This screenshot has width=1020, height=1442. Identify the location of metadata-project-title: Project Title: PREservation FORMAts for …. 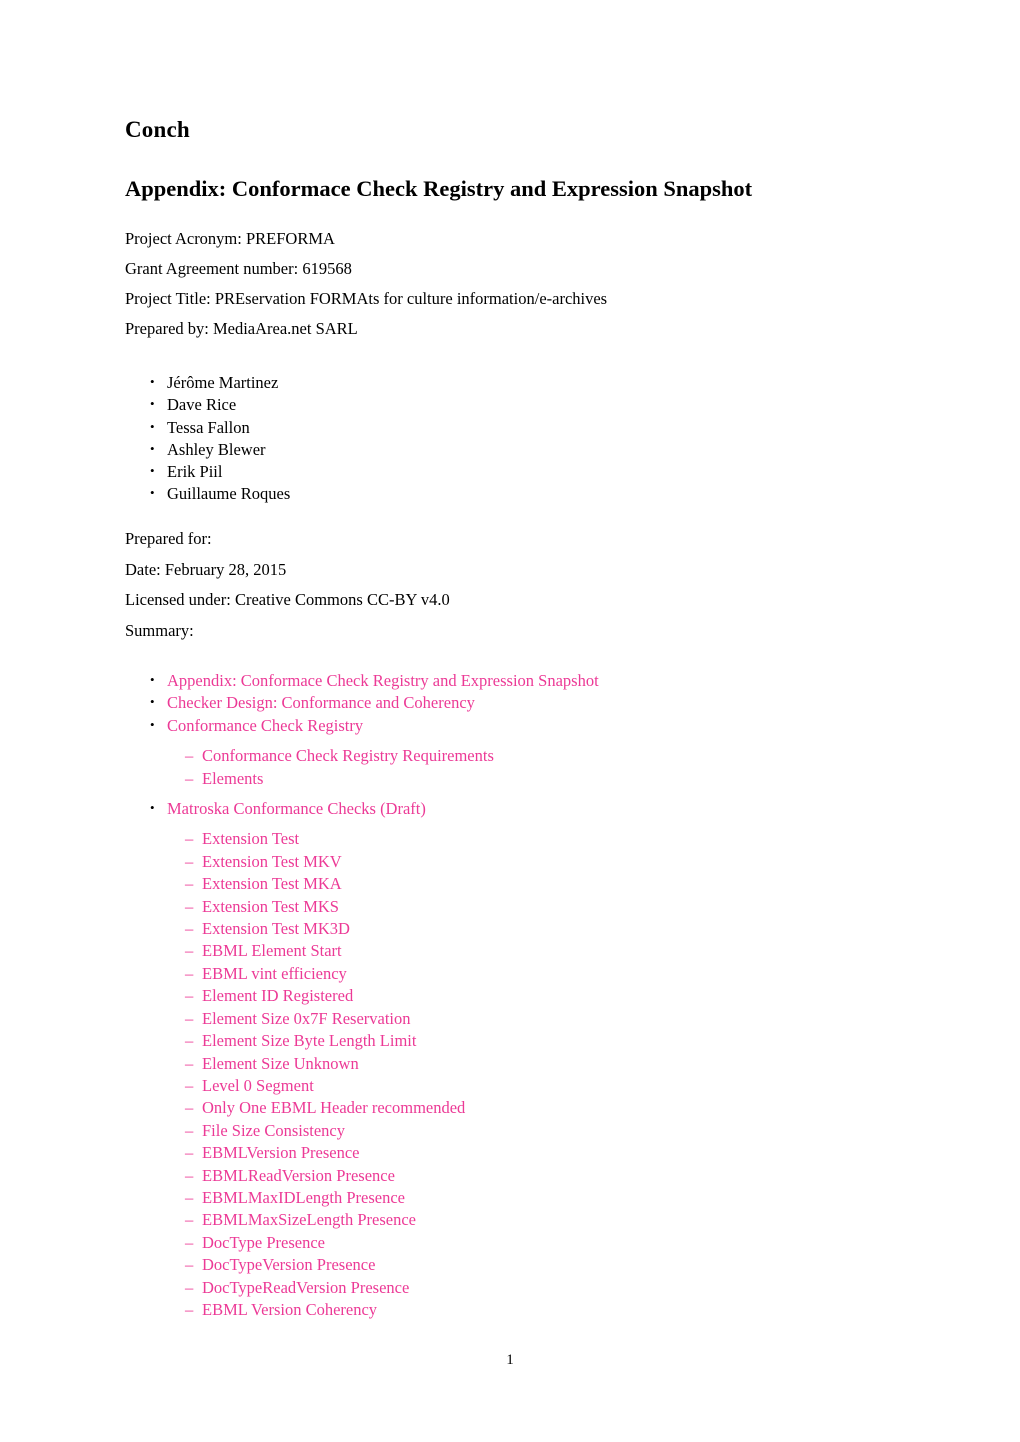
(366, 298).